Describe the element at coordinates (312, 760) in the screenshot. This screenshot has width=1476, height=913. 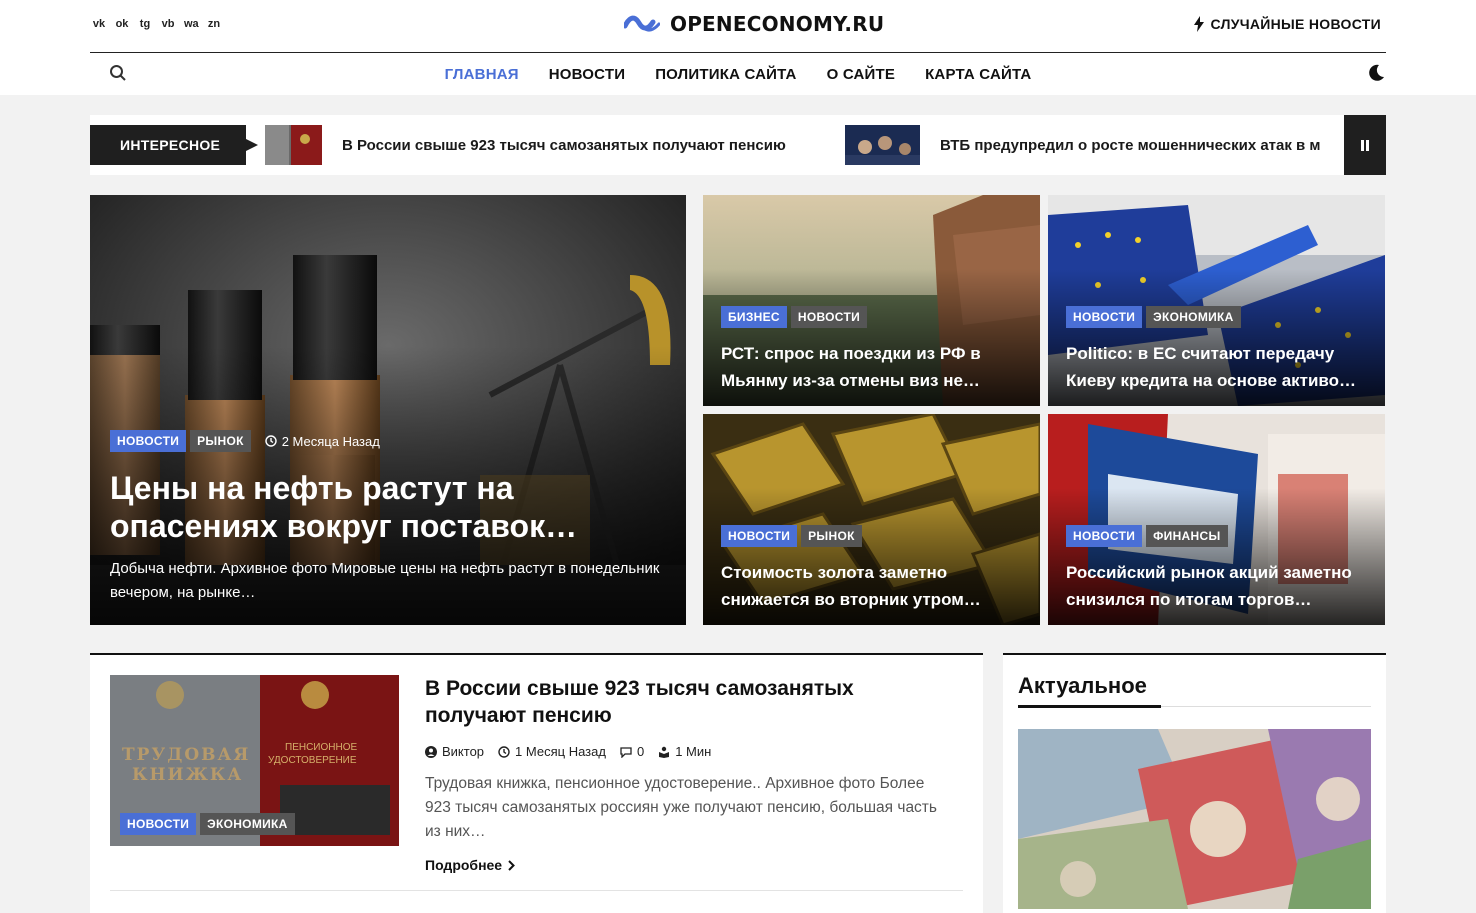
I see `image-caption-right-2: УДОСТОВЕРЕНИЕ` at that location.